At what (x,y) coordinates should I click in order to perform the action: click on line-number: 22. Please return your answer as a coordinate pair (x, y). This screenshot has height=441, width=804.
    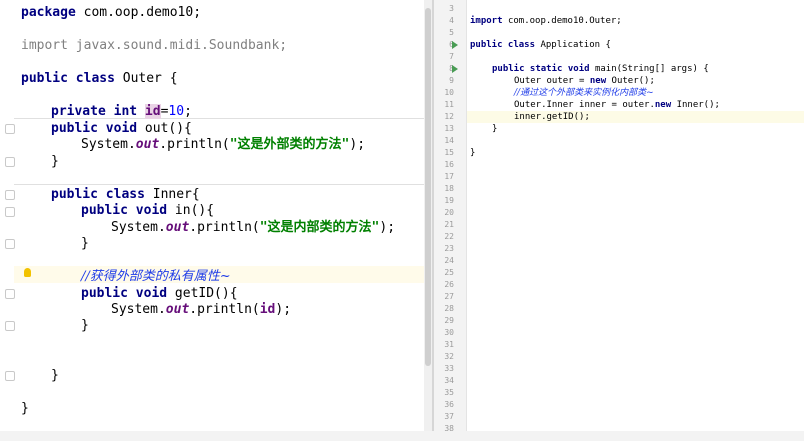
    Looking at the image, I should click on (449, 236).